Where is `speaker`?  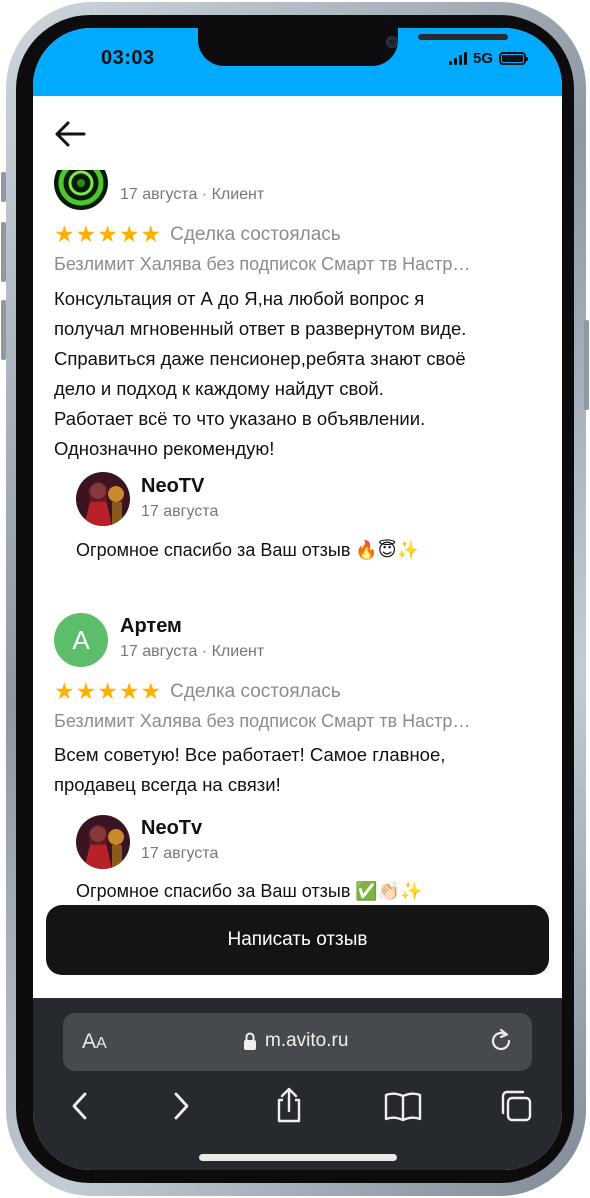
speaker is located at coordinates (463, 37).